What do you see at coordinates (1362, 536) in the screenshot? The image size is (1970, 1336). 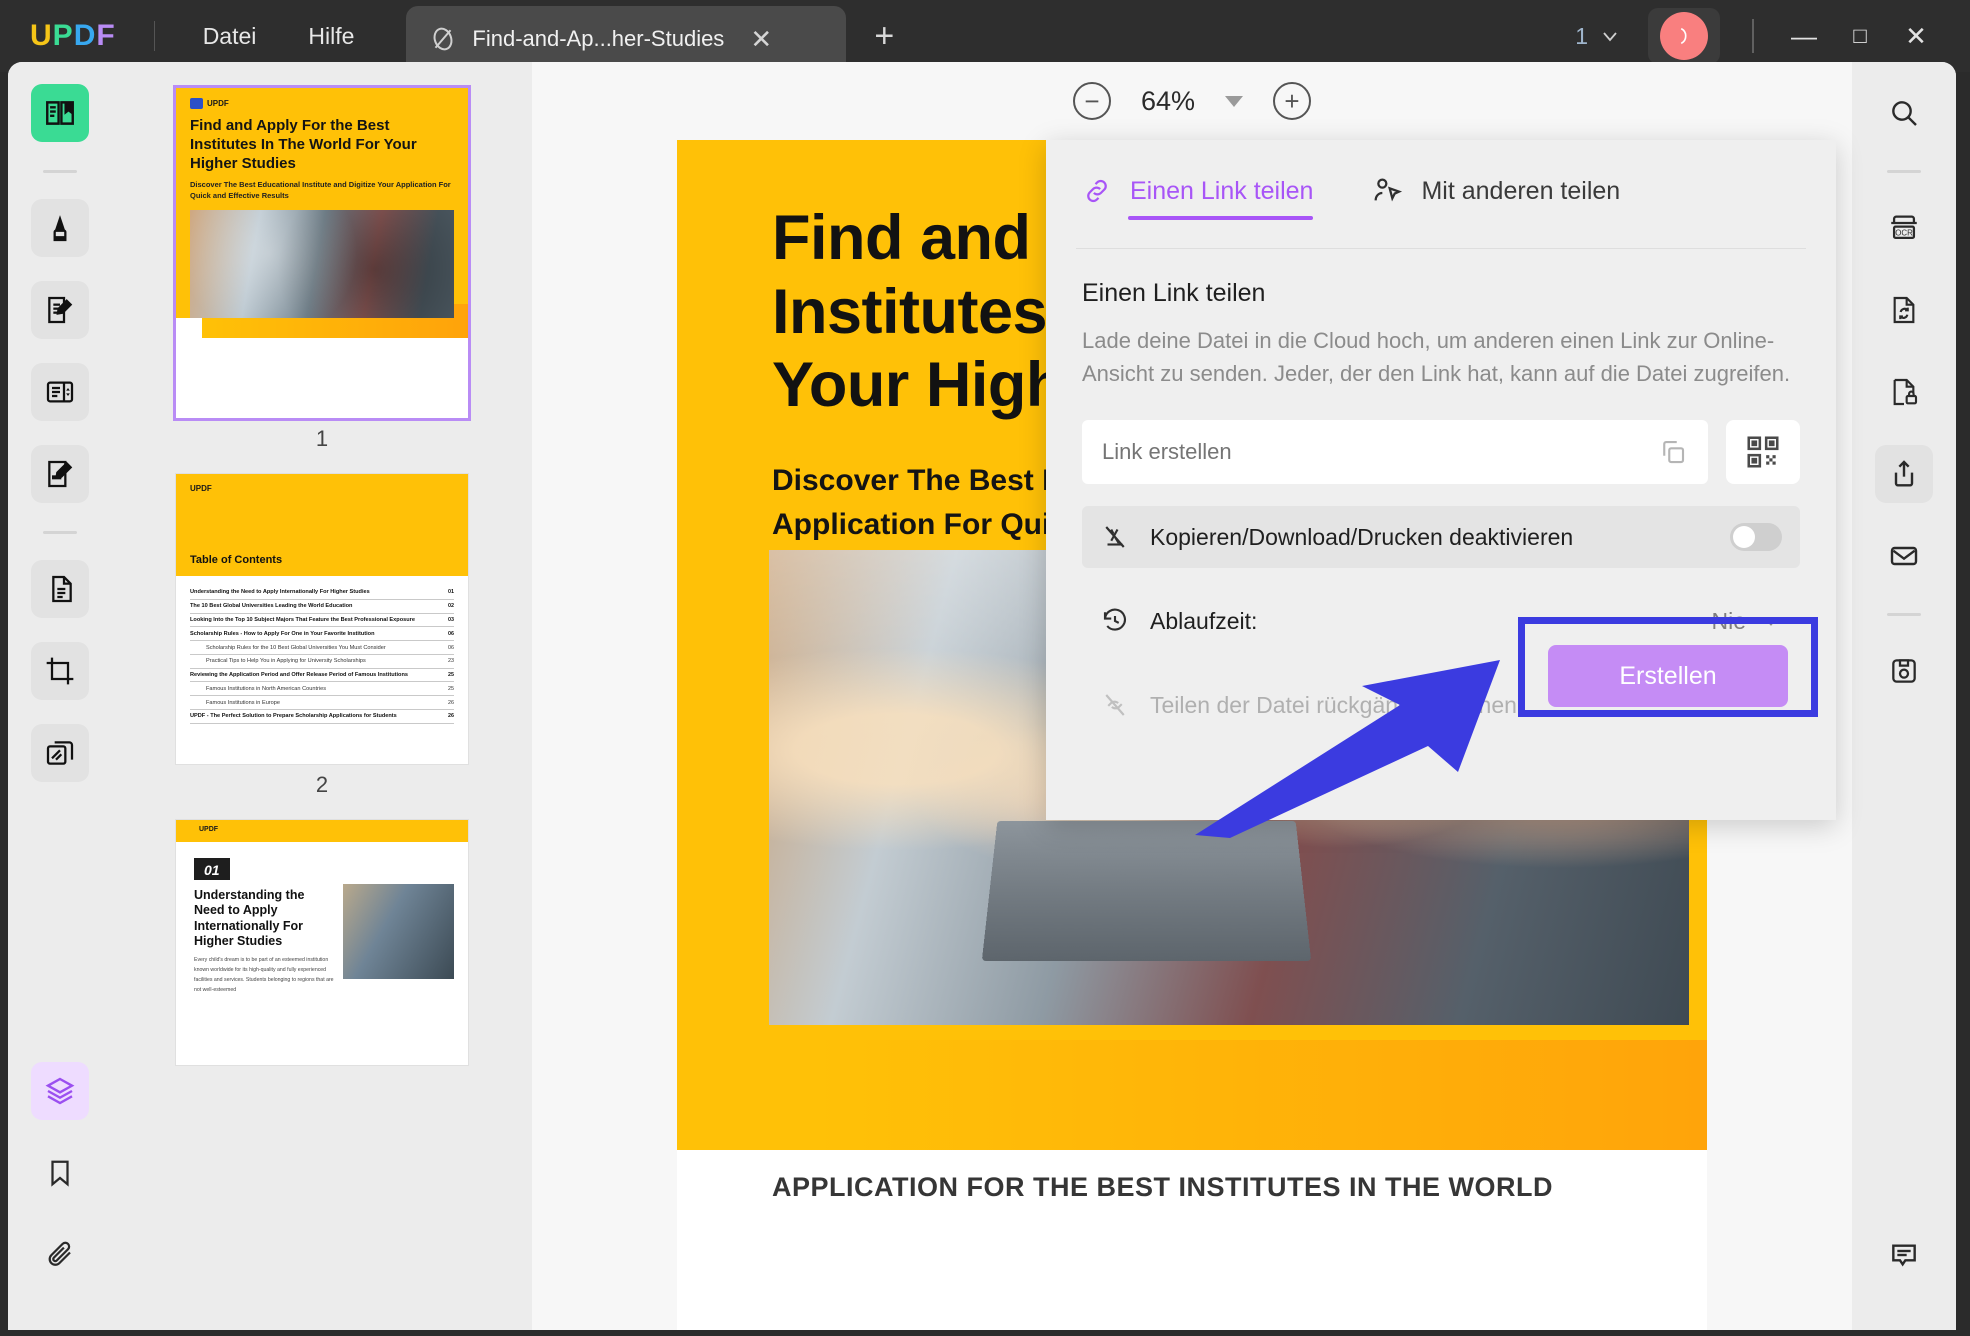 I see `option-disable-copy-label: Kopieren/Download/Drucken deaktivieren` at bounding box center [1362, 536].